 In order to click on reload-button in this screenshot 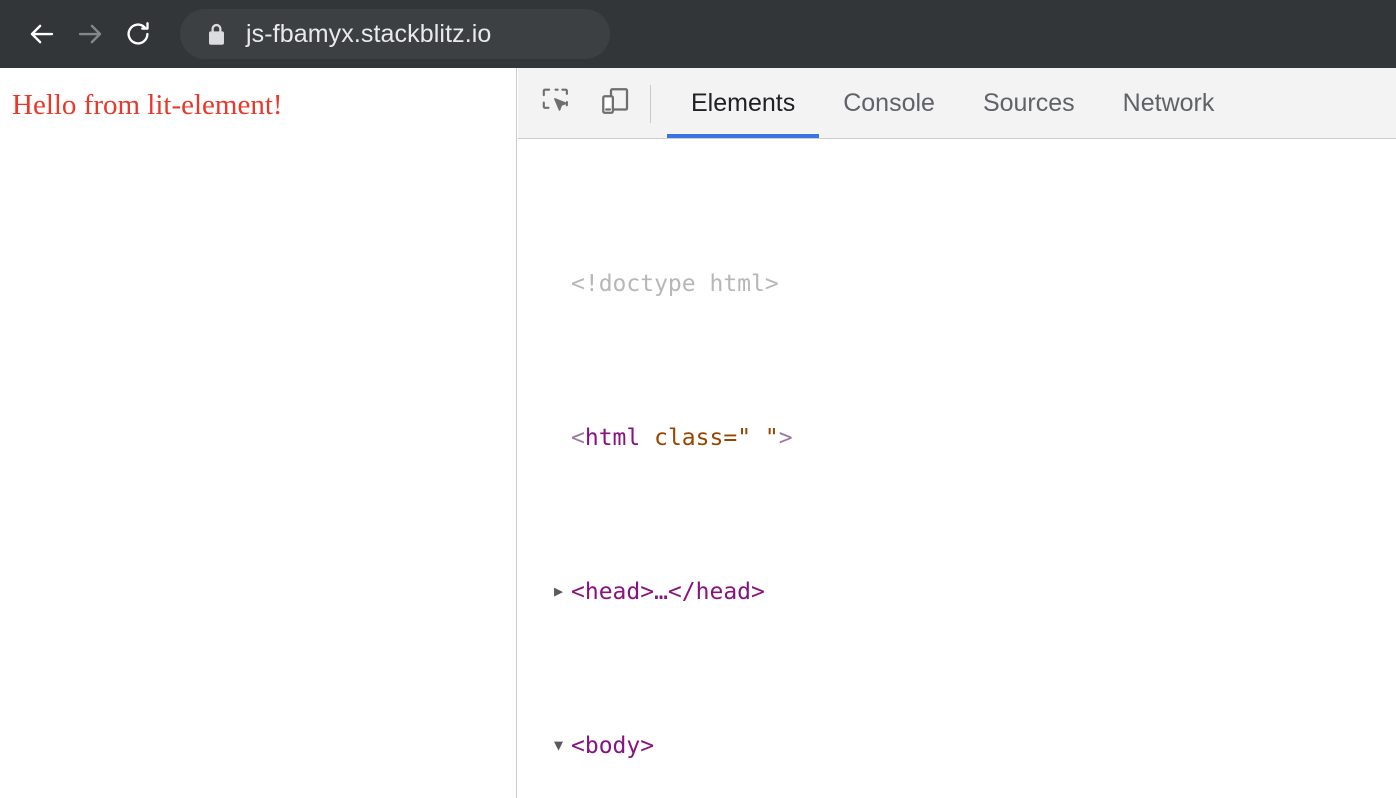, I will do `click(138, 34)`.